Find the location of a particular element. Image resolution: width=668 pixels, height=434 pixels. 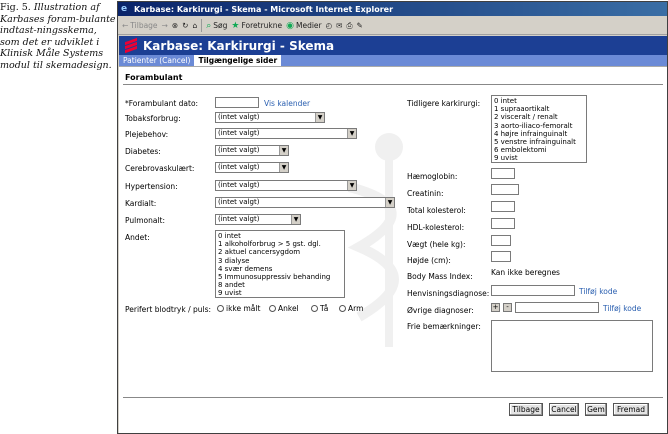

edit-button: ✎ is located at coordinates (359, 25).